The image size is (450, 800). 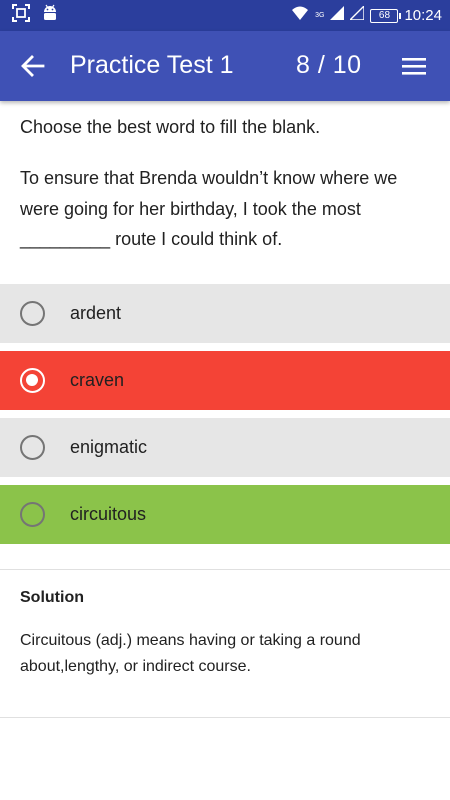 I want to click on menu-button, so click(x=414, y=66).